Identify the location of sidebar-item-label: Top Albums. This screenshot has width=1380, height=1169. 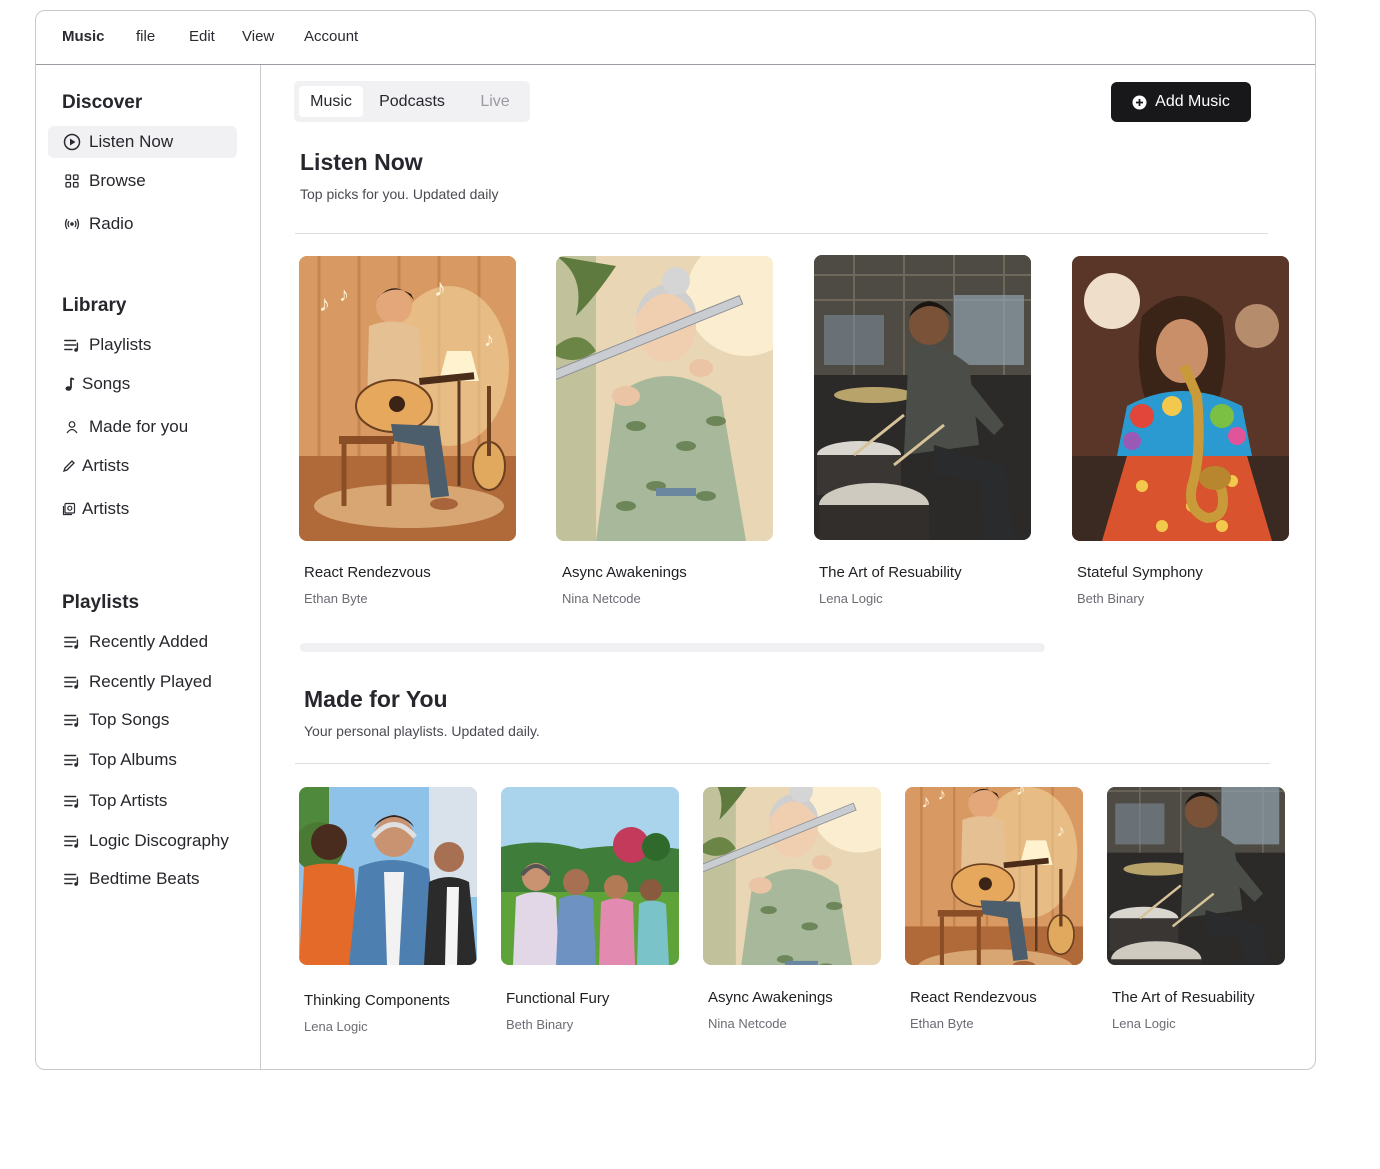
(133, 759).